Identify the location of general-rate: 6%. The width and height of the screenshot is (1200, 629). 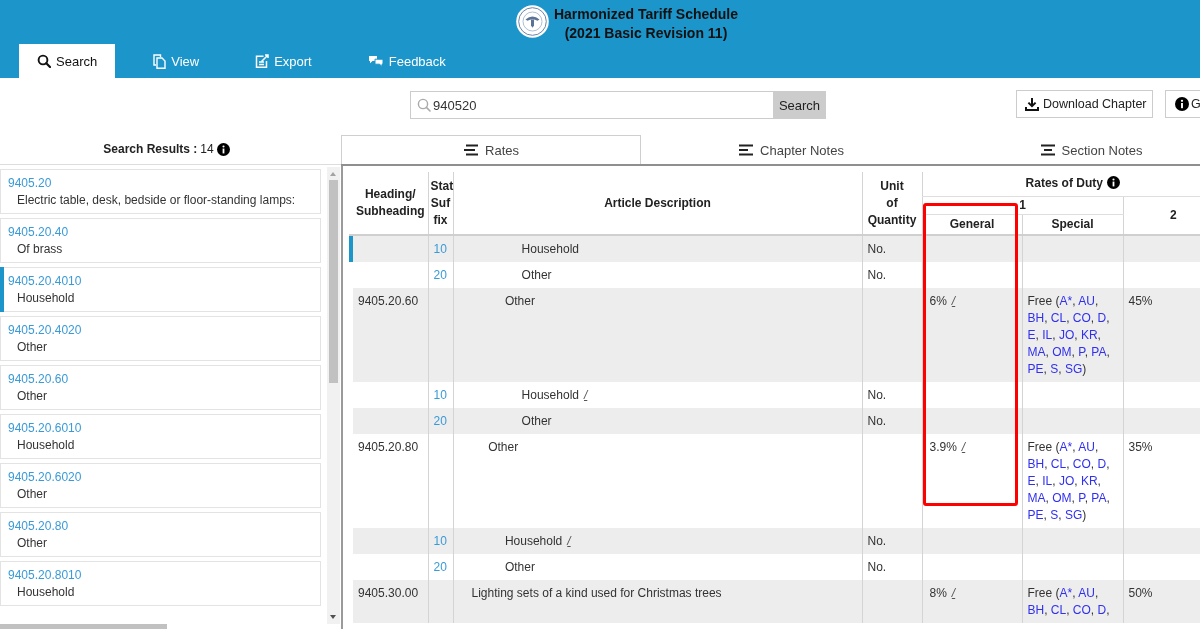
(938, 301).